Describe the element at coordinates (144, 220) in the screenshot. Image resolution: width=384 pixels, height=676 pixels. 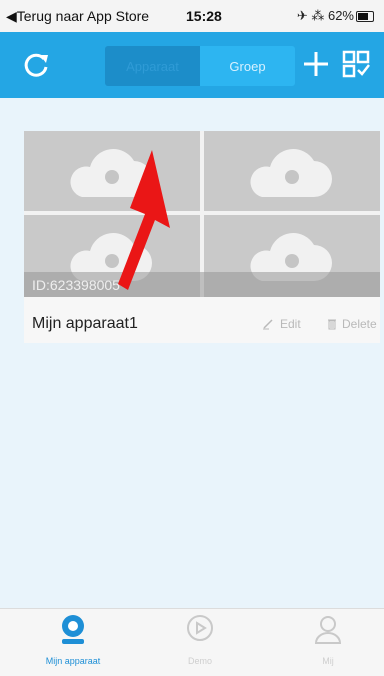
I see `red-arrow-annotation` at that location.